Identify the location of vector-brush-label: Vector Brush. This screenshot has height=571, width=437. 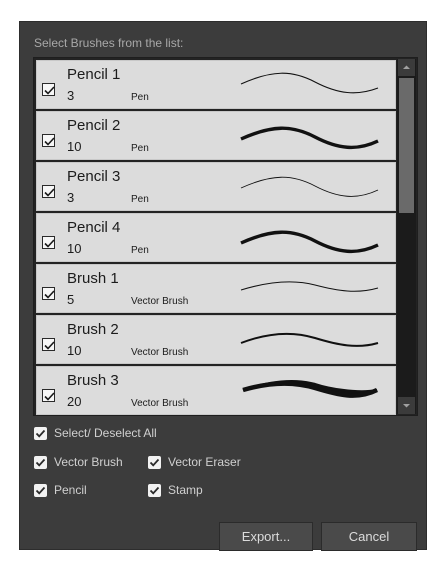
(88, 462).